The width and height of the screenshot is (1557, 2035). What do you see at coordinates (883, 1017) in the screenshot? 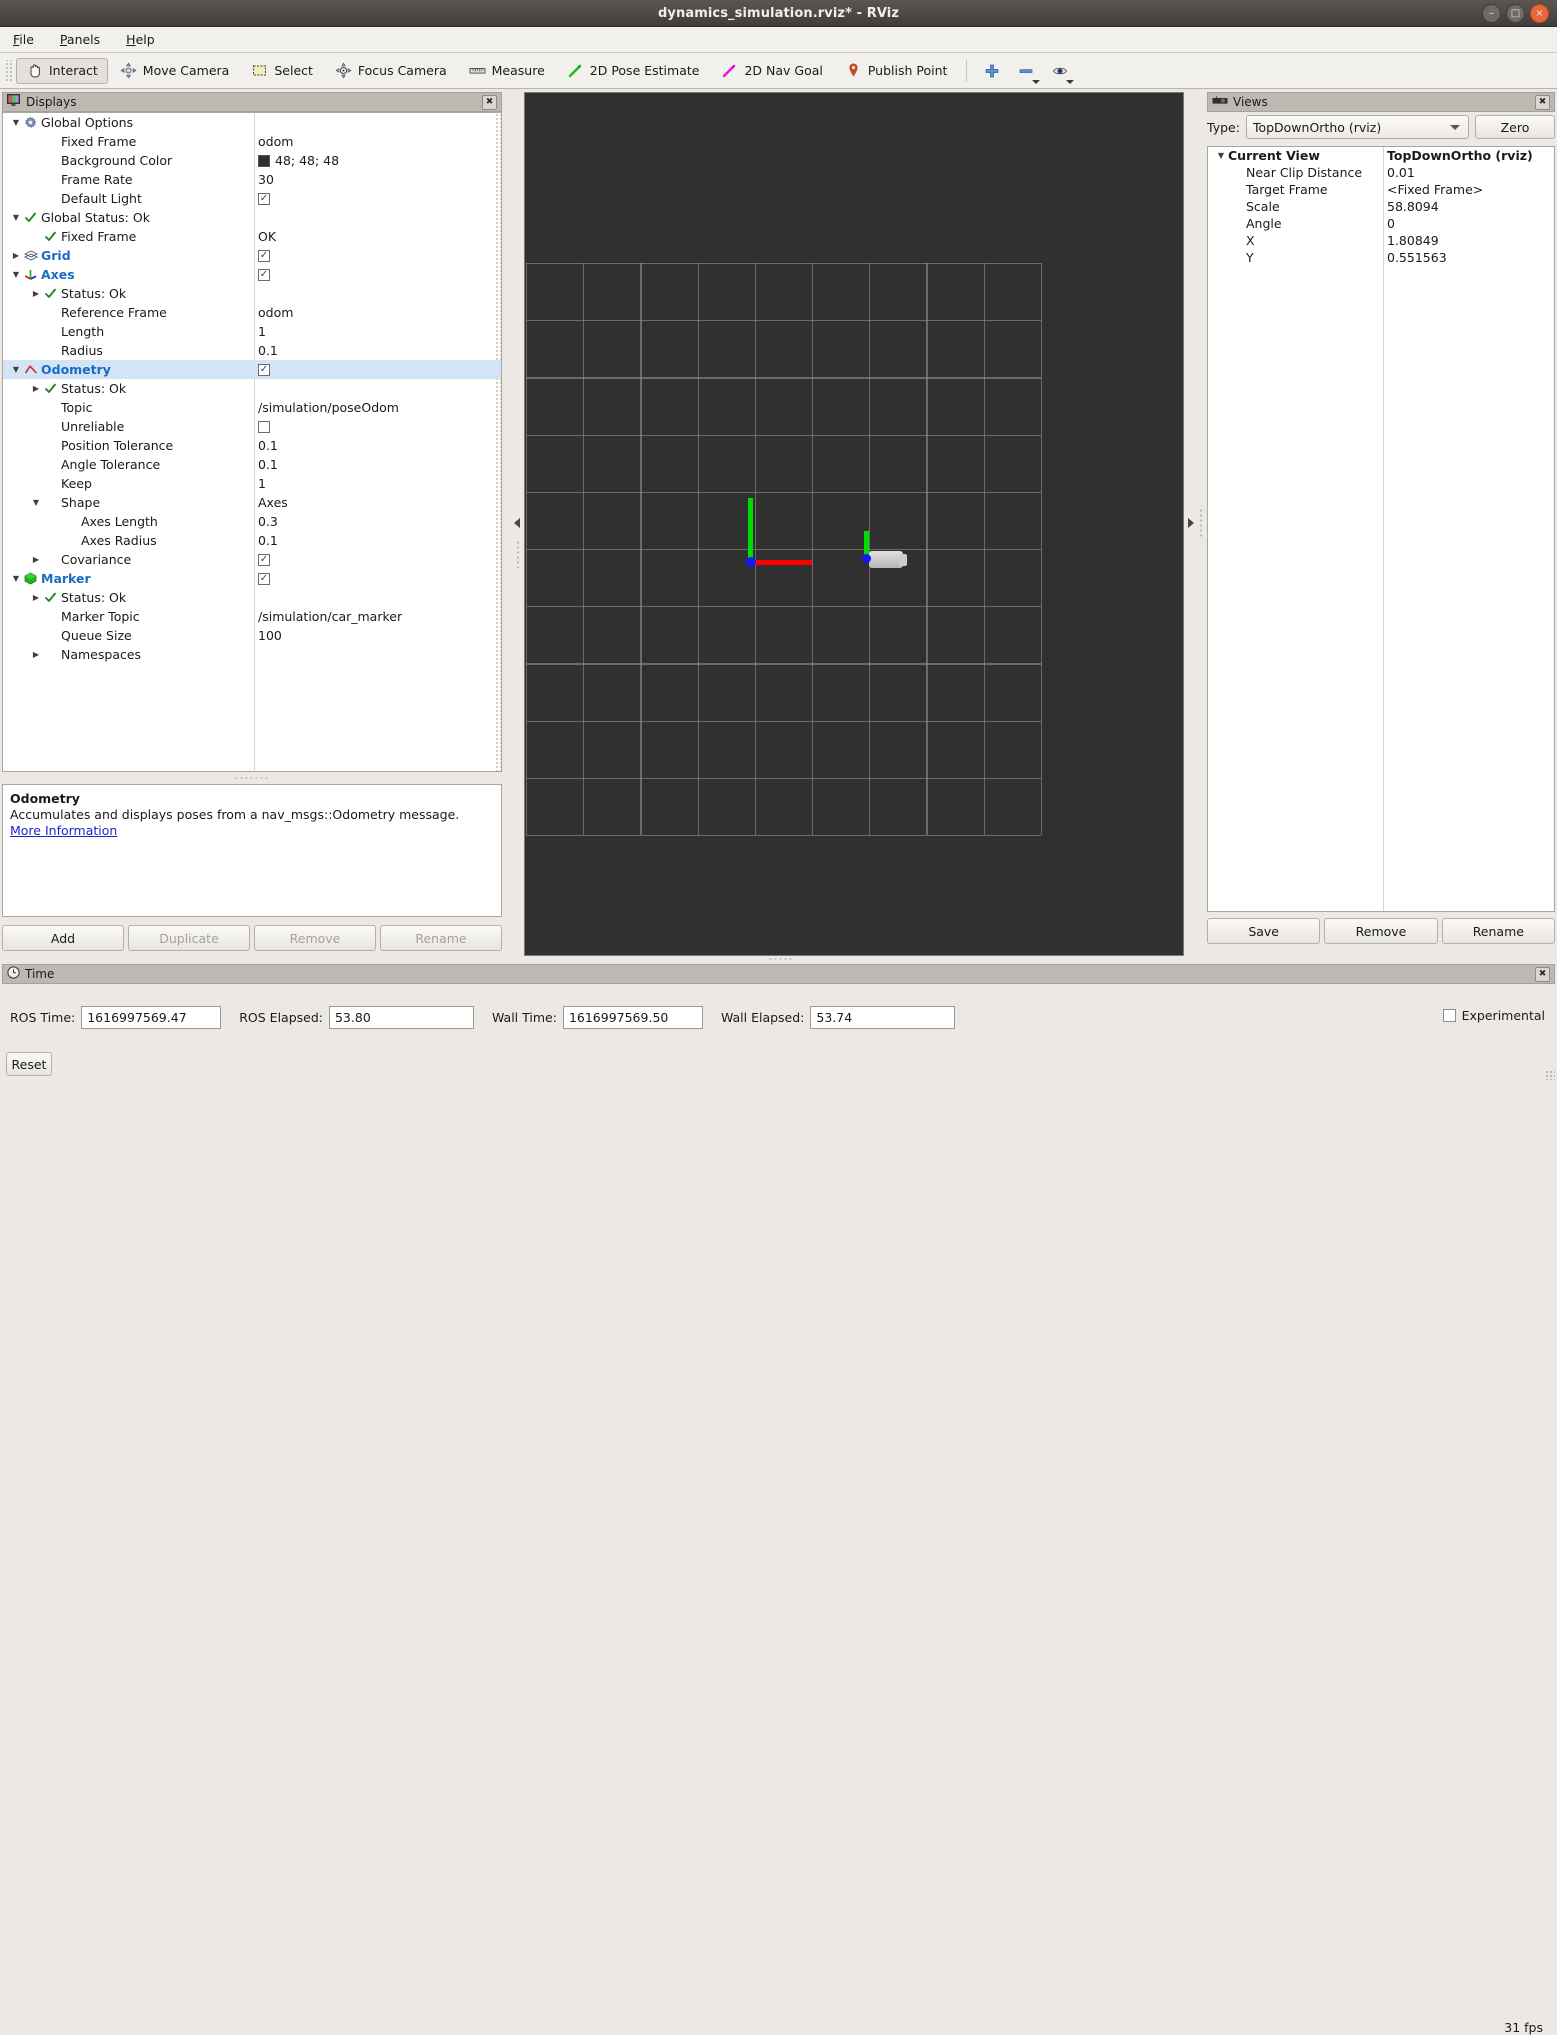
I see `wall-elapsed-field: 53.74` at bounding box center [883, 1017].